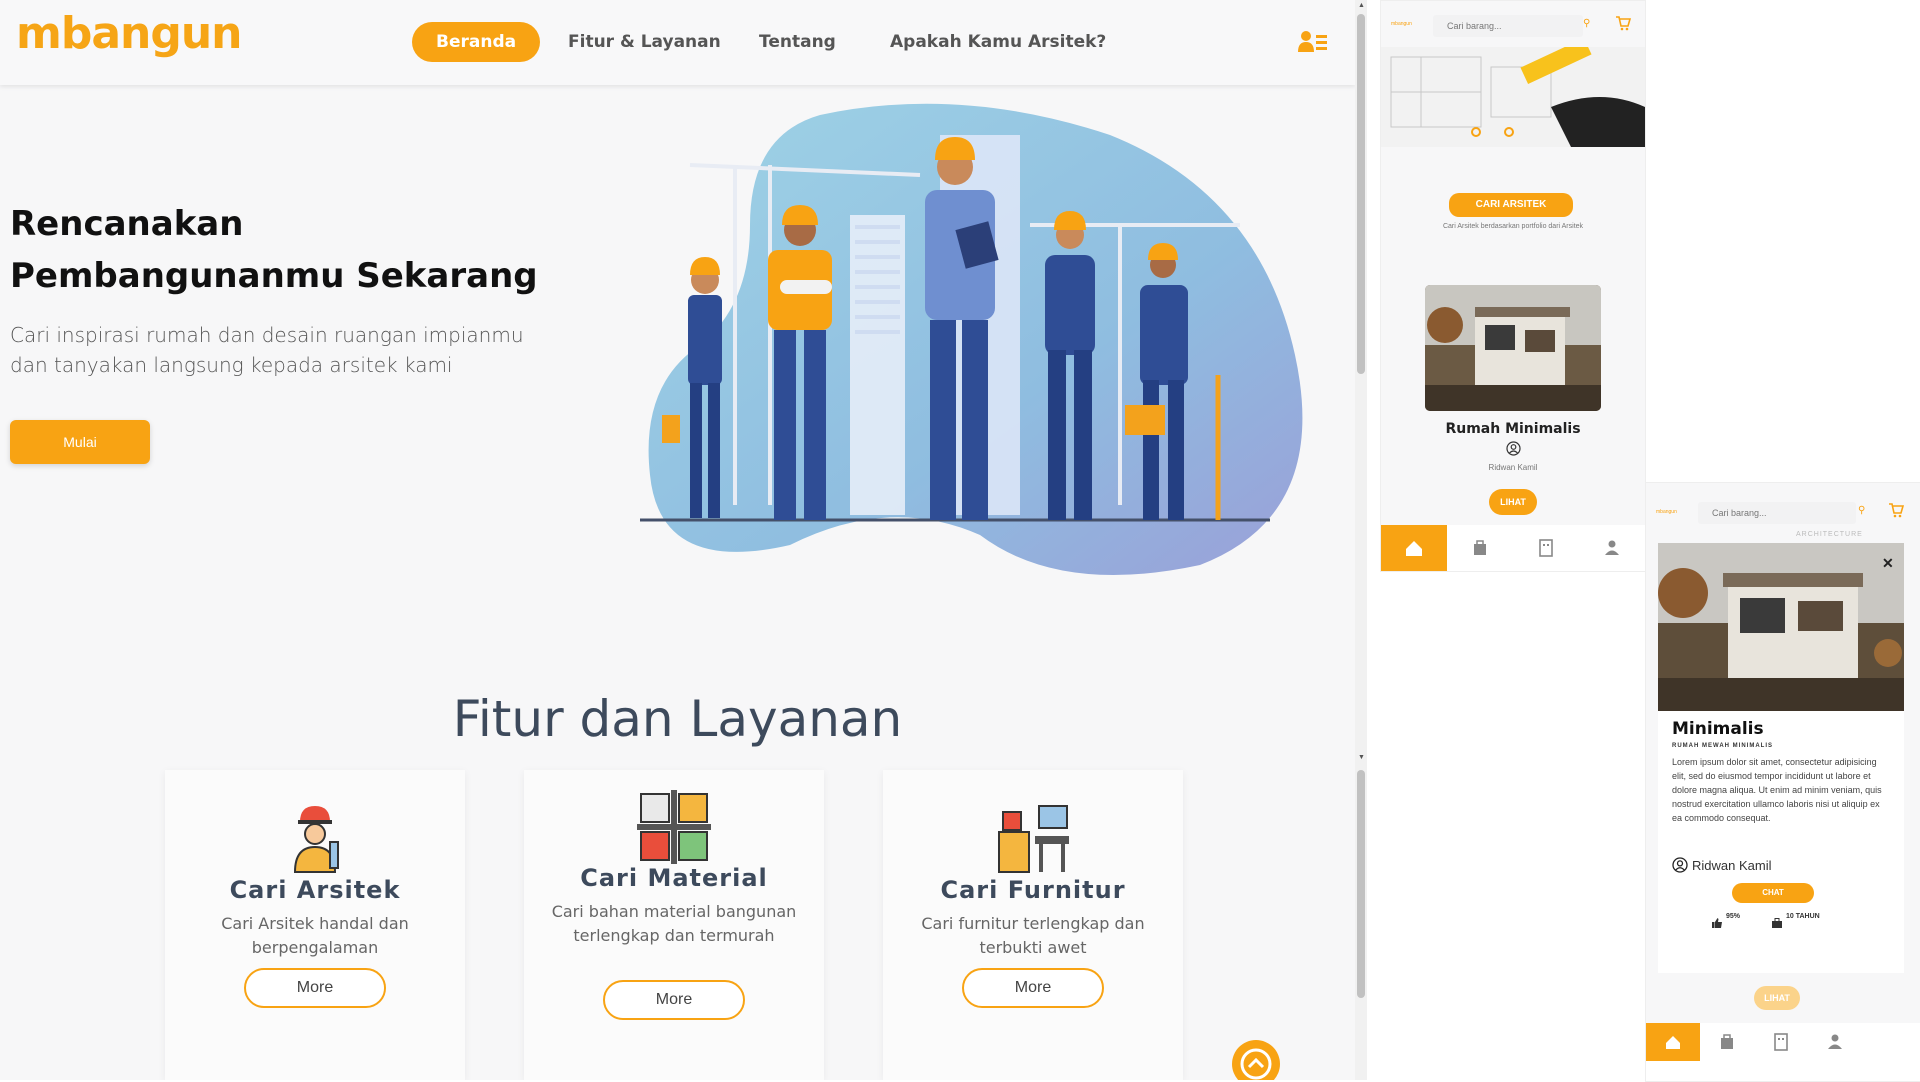 Image resolution: width=1920 pixels, height=1082 pixels. Describe the element at coordinates (1361, 5) in the screenshot. I see `scroll-up-arrow-icon: ▲` at that location.